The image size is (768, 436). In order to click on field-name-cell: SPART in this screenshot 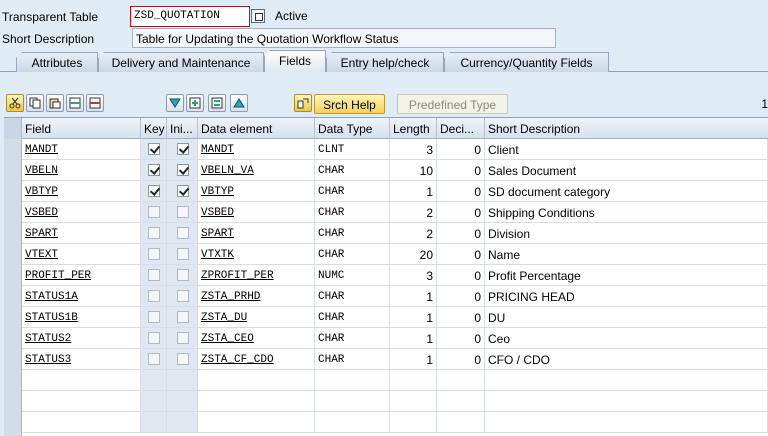, I will do `click(81, 233)`.